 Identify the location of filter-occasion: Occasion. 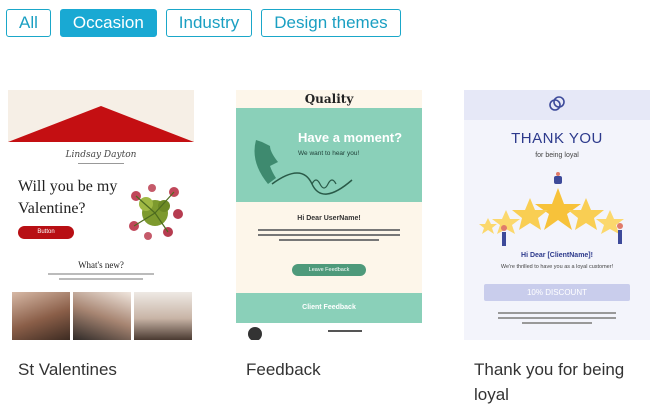
(108, 23).